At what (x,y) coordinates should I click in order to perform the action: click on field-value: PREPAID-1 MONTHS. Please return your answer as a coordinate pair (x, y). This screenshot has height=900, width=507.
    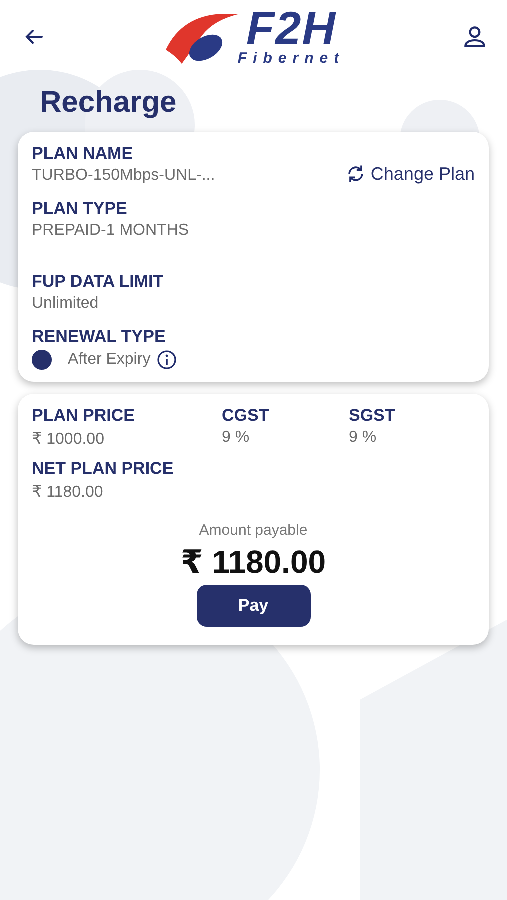
    Looking at the image, I should click on (111, 231).